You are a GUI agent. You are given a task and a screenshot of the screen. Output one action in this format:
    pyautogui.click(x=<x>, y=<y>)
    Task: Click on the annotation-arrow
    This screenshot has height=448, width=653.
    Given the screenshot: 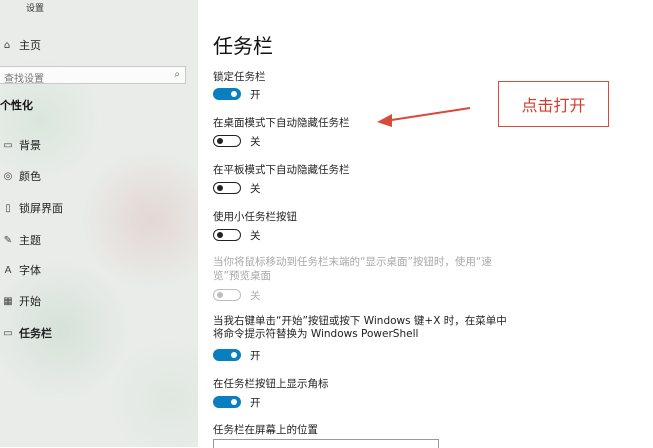 What is the action you would take?
    pyautogui.click(x=424, y=117)
    